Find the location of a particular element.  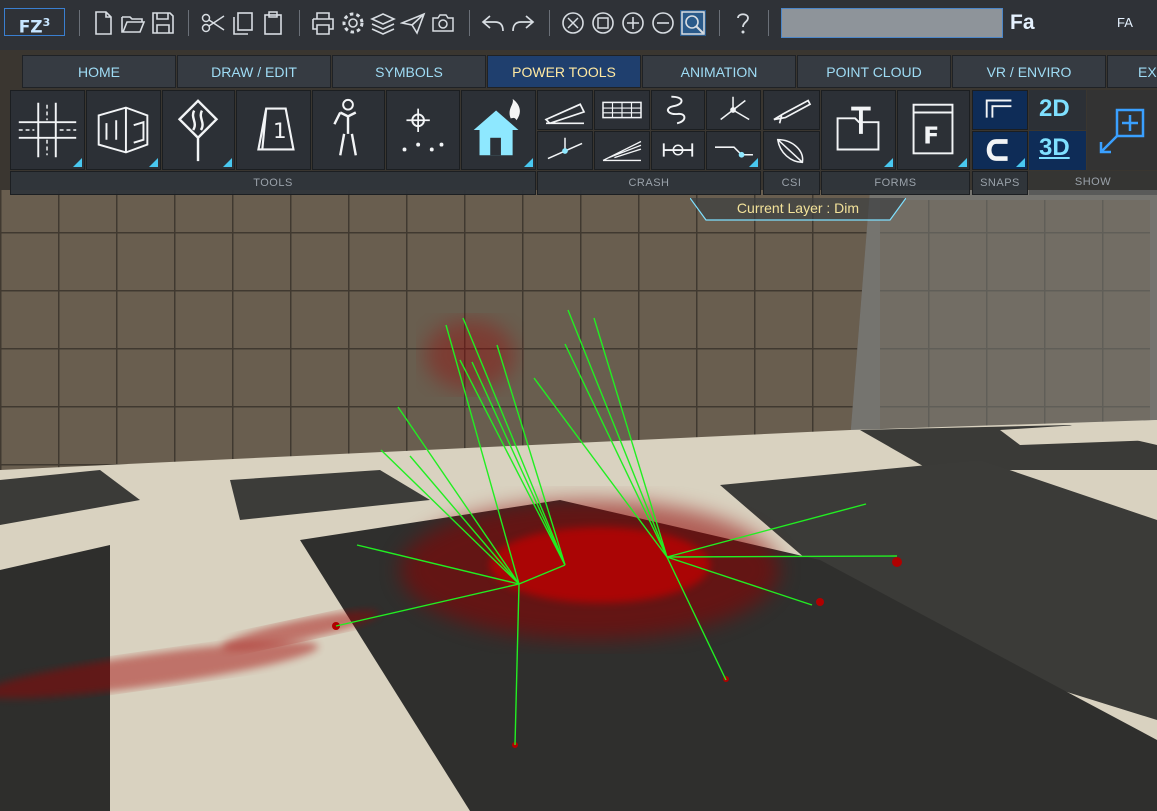

search-input is located at coordinates (892, 23).